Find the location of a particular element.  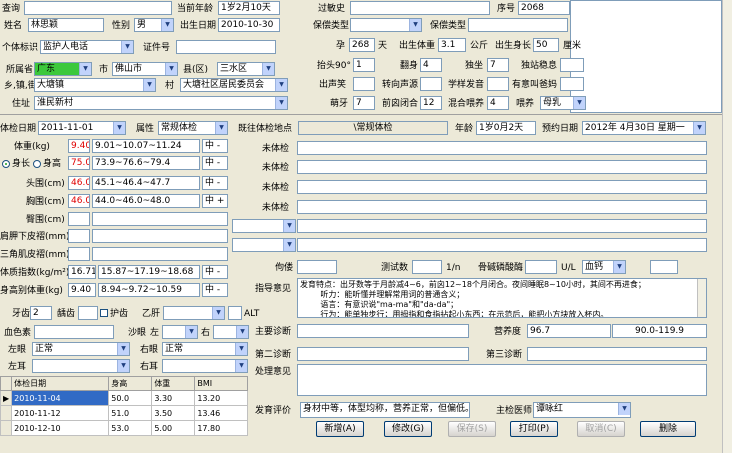

edit-button: 修改(G) is located at coordinates (408, 429).